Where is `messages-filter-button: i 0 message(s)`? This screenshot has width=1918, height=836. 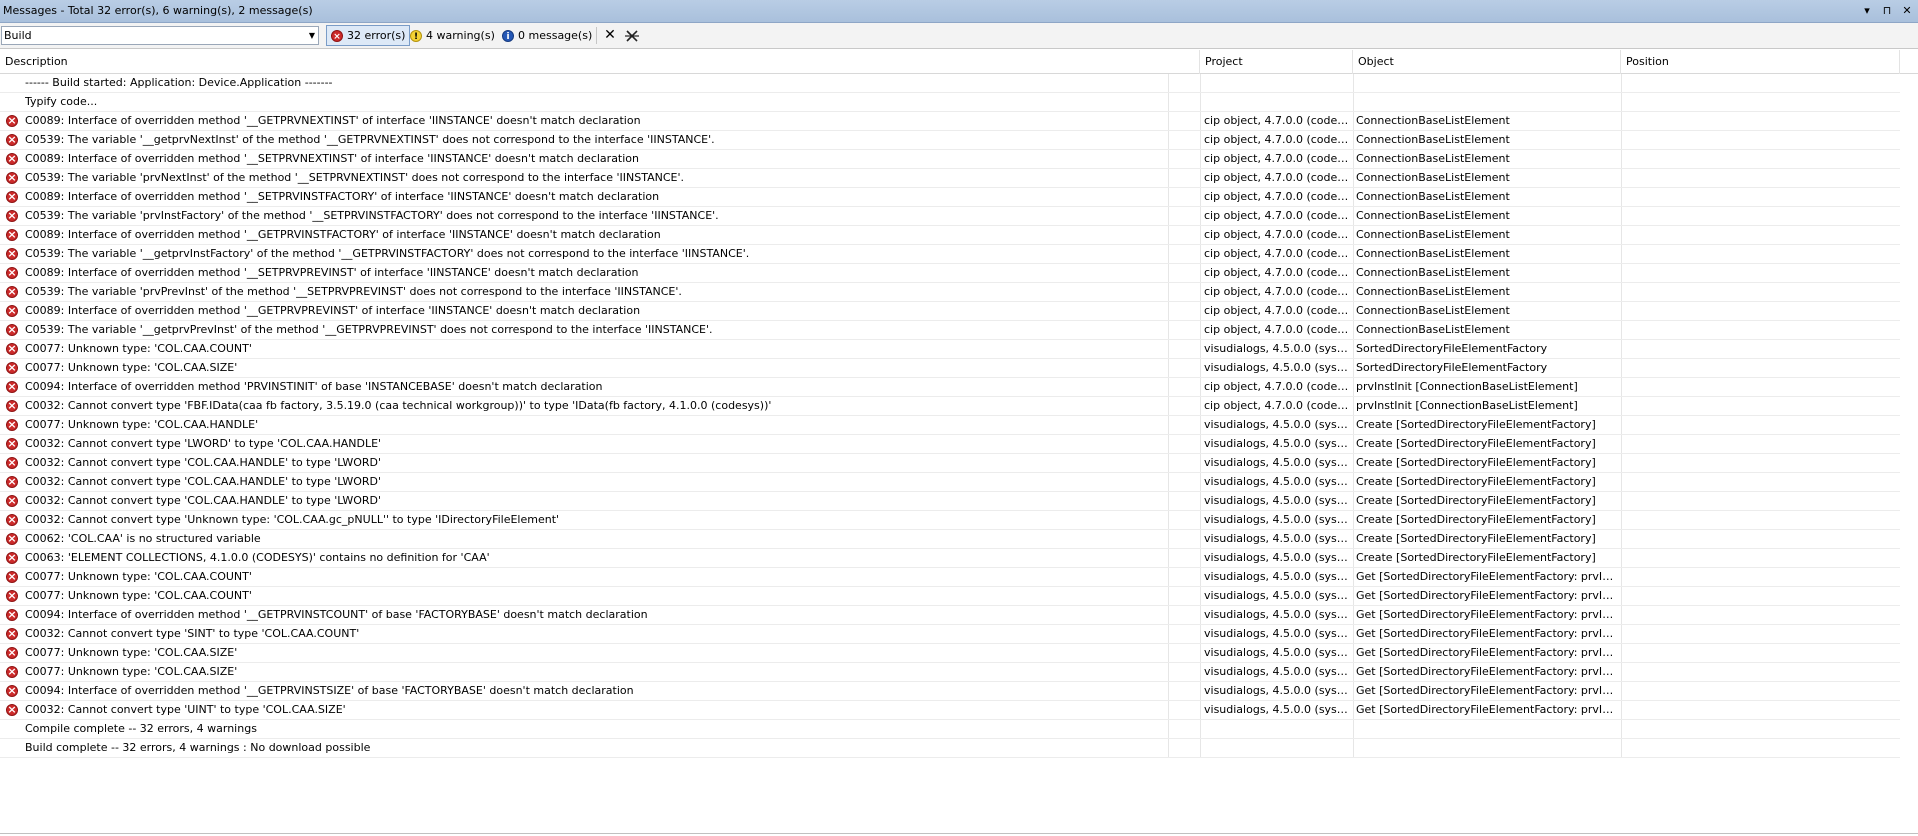
messages-filter-button: i 0 message(s) is located at coordinates (547, 35).